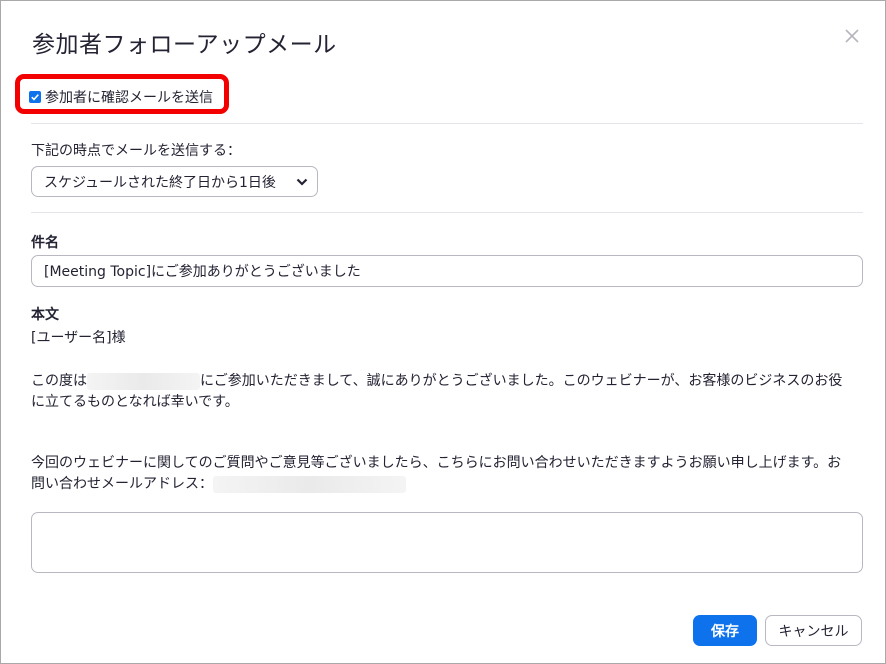 This screenshot has width=886, height=664. I want to click on close-button, so click(852, 36).